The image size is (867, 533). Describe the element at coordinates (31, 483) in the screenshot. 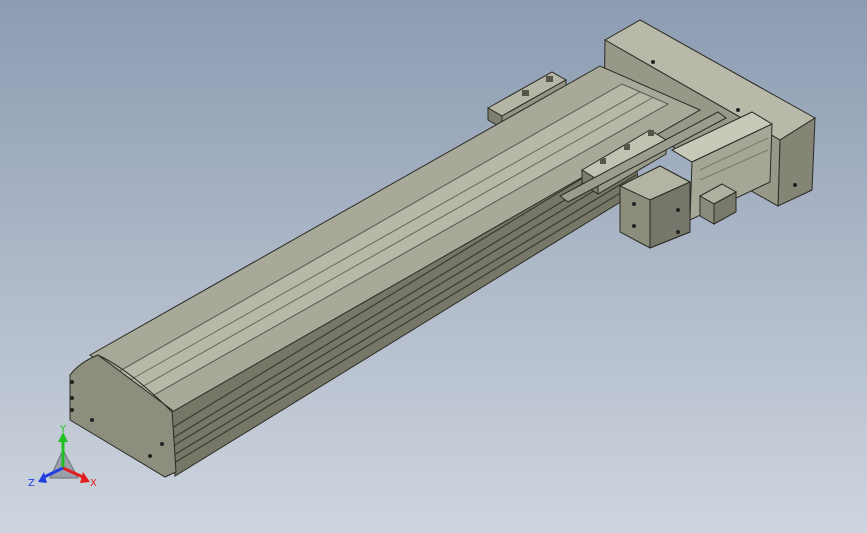

I see `z-axis-label: Z` at that location.